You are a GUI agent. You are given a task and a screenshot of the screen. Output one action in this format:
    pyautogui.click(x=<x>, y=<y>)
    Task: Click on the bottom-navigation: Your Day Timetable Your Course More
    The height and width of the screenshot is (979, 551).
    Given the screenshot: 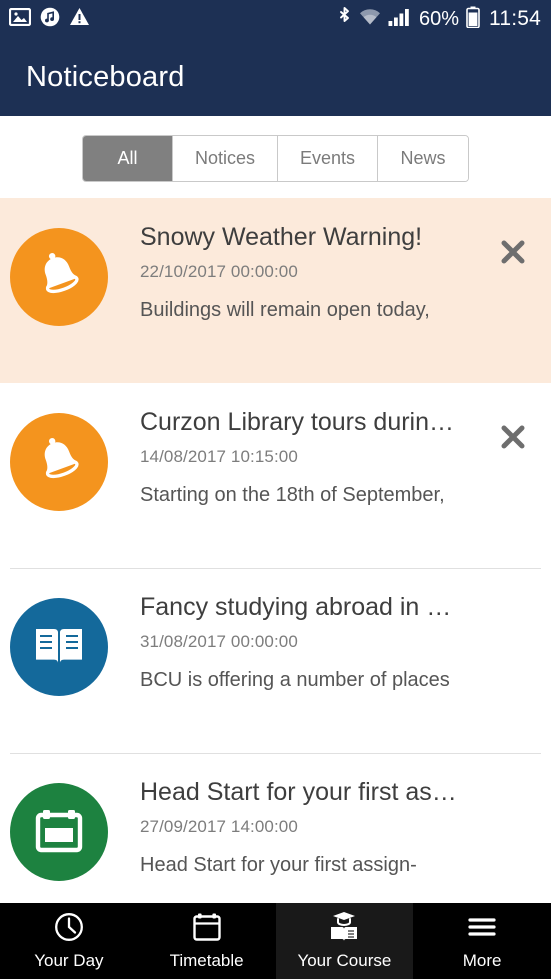 What is the action you would take?
    pyautogui.click(x=275, y=940)
    